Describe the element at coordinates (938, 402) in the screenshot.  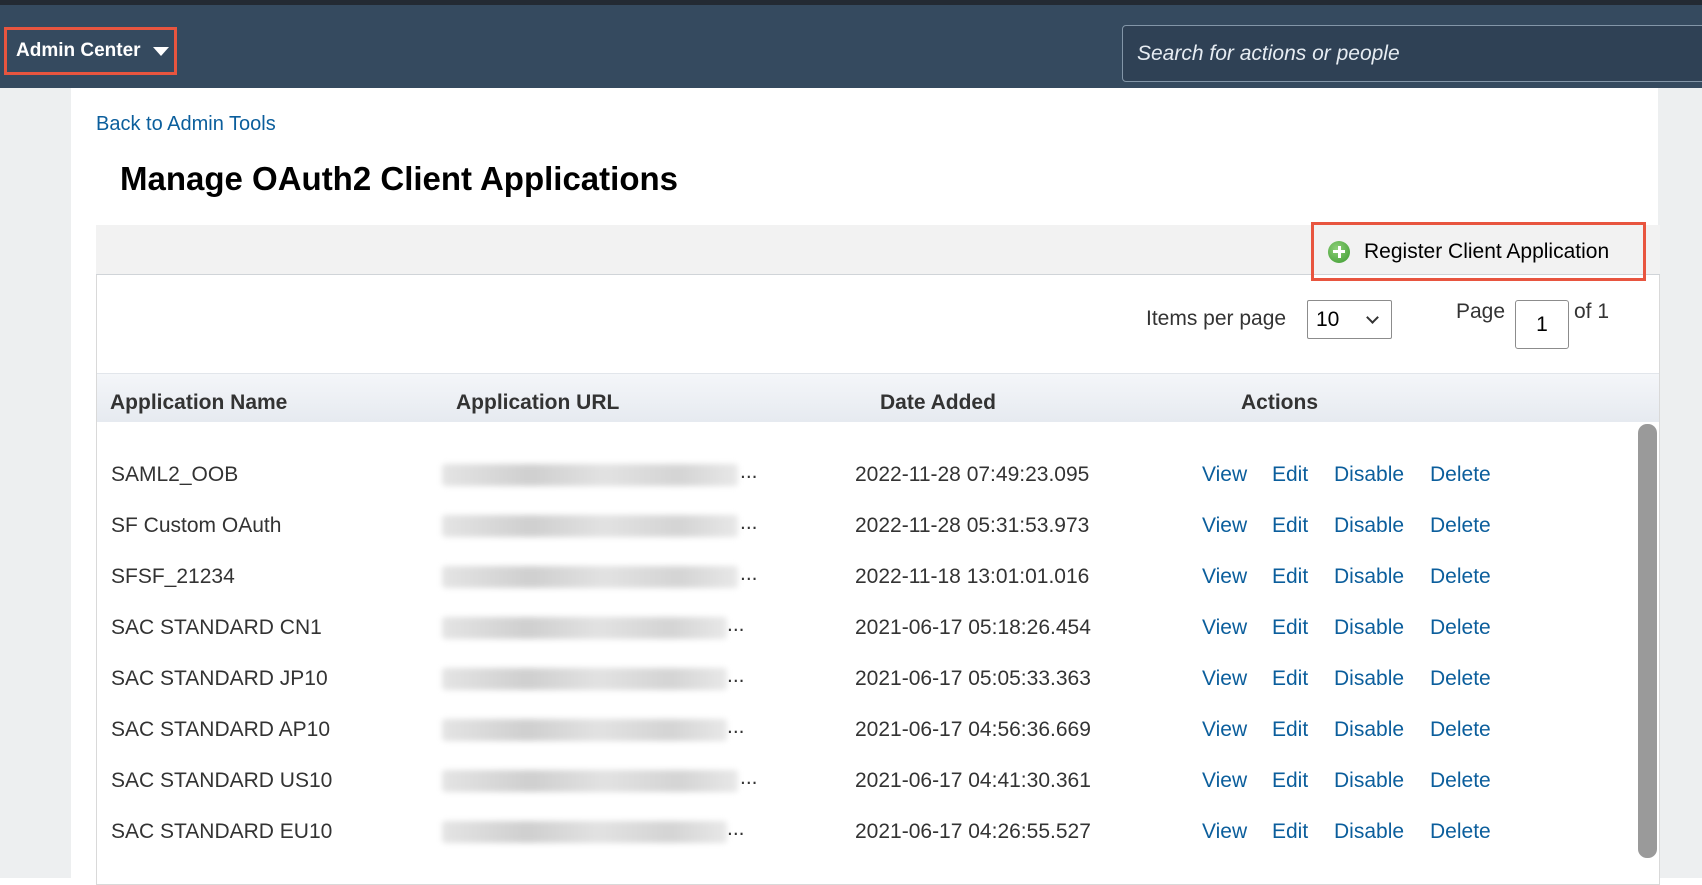
I see `column-header-date-added: Date Added` at that location.